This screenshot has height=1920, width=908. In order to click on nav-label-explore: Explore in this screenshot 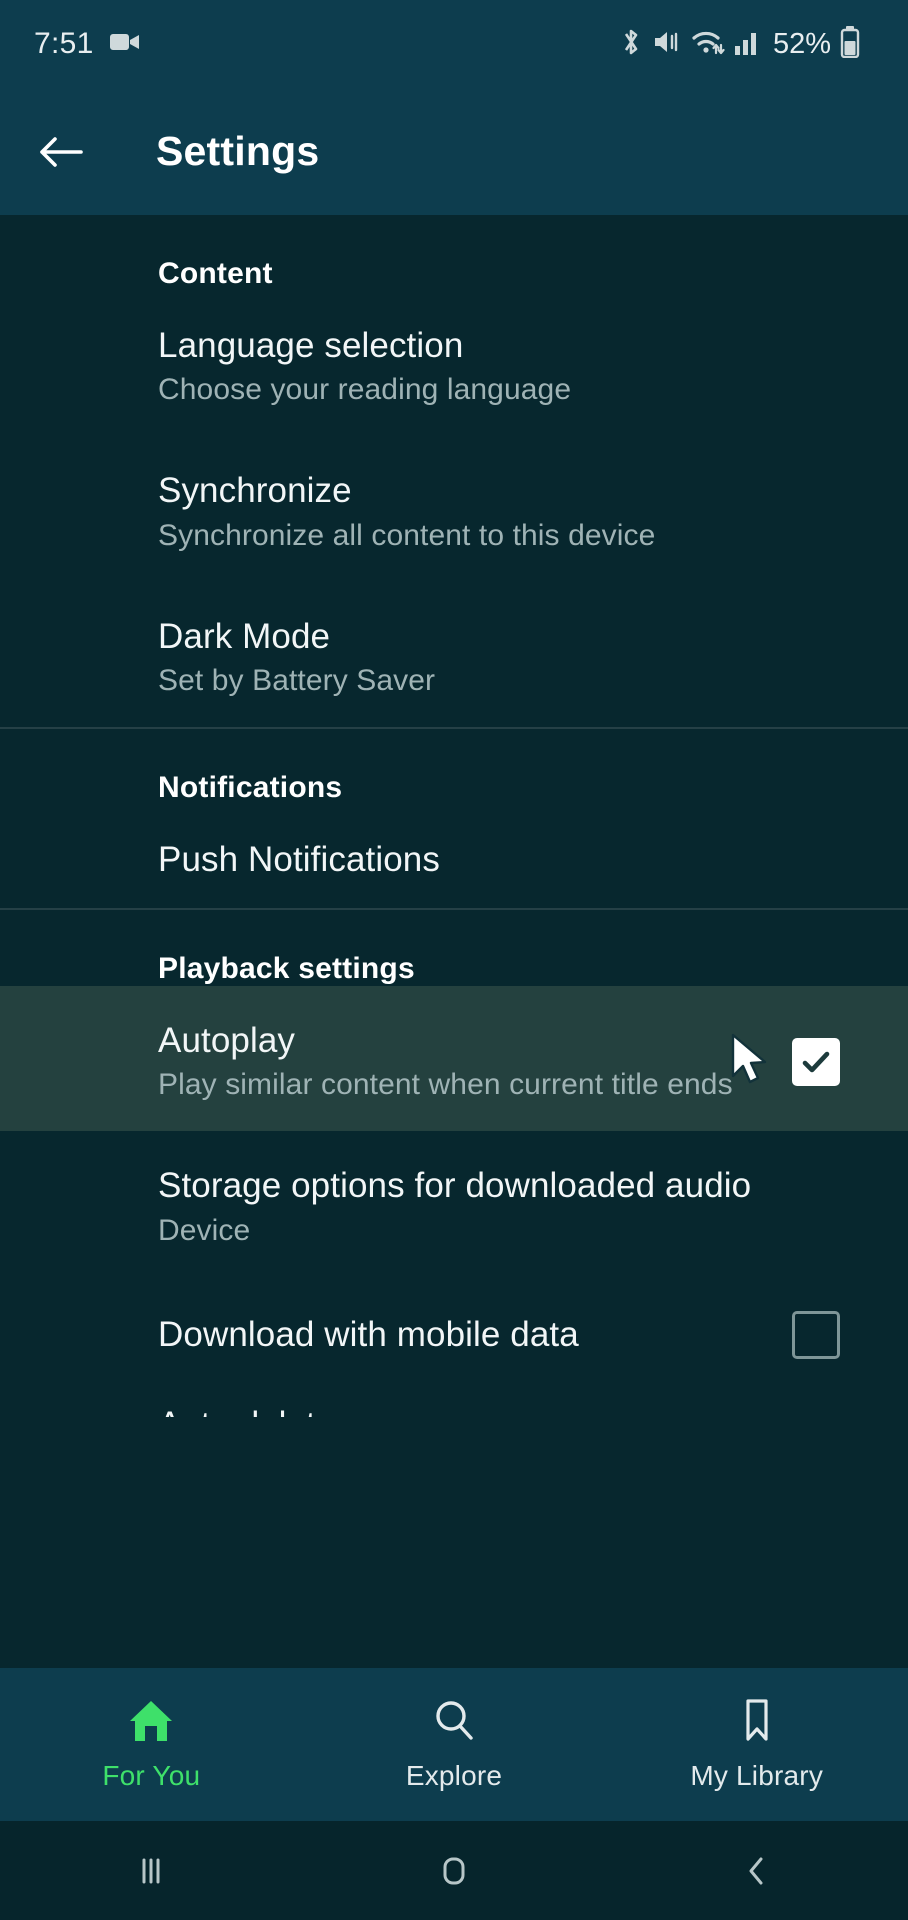, I will do `click(454, 1775)`.